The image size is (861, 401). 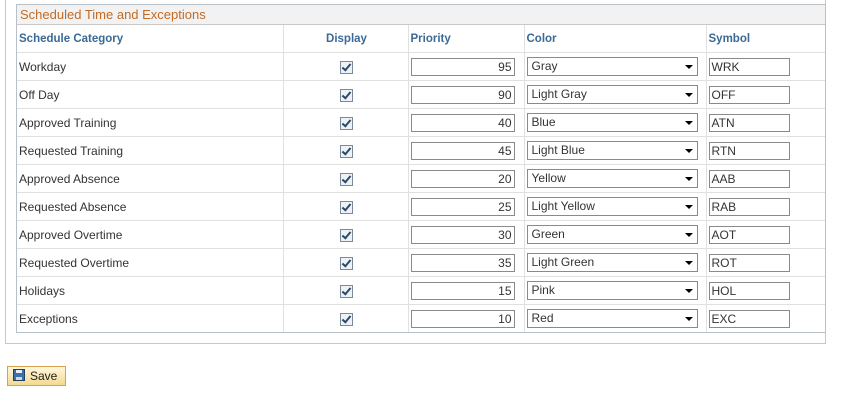 What do you see at coordinates (749, 66) in the screenshot?
I see `symbol-input: WRK` at bounding box center [749, 66].